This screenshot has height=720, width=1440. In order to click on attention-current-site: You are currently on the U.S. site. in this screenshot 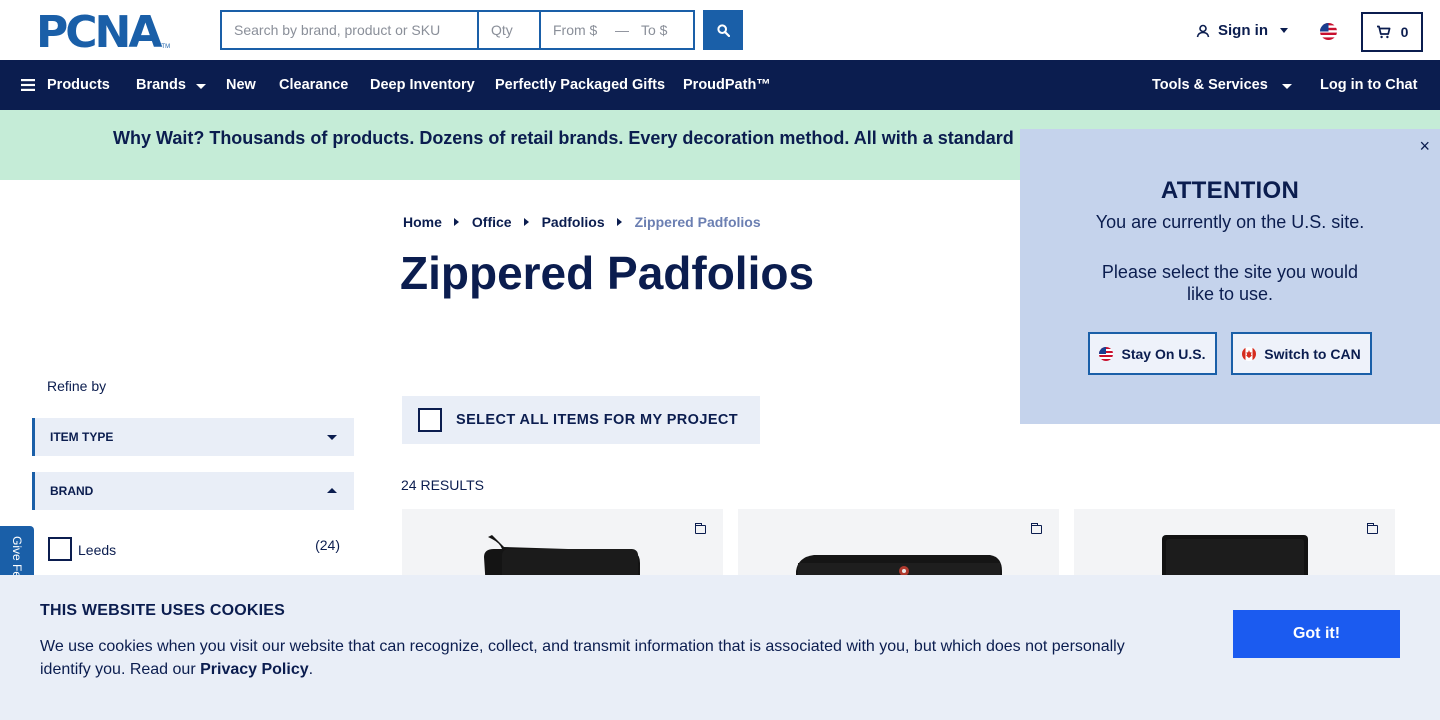, I will do `click(1230, 222)`.